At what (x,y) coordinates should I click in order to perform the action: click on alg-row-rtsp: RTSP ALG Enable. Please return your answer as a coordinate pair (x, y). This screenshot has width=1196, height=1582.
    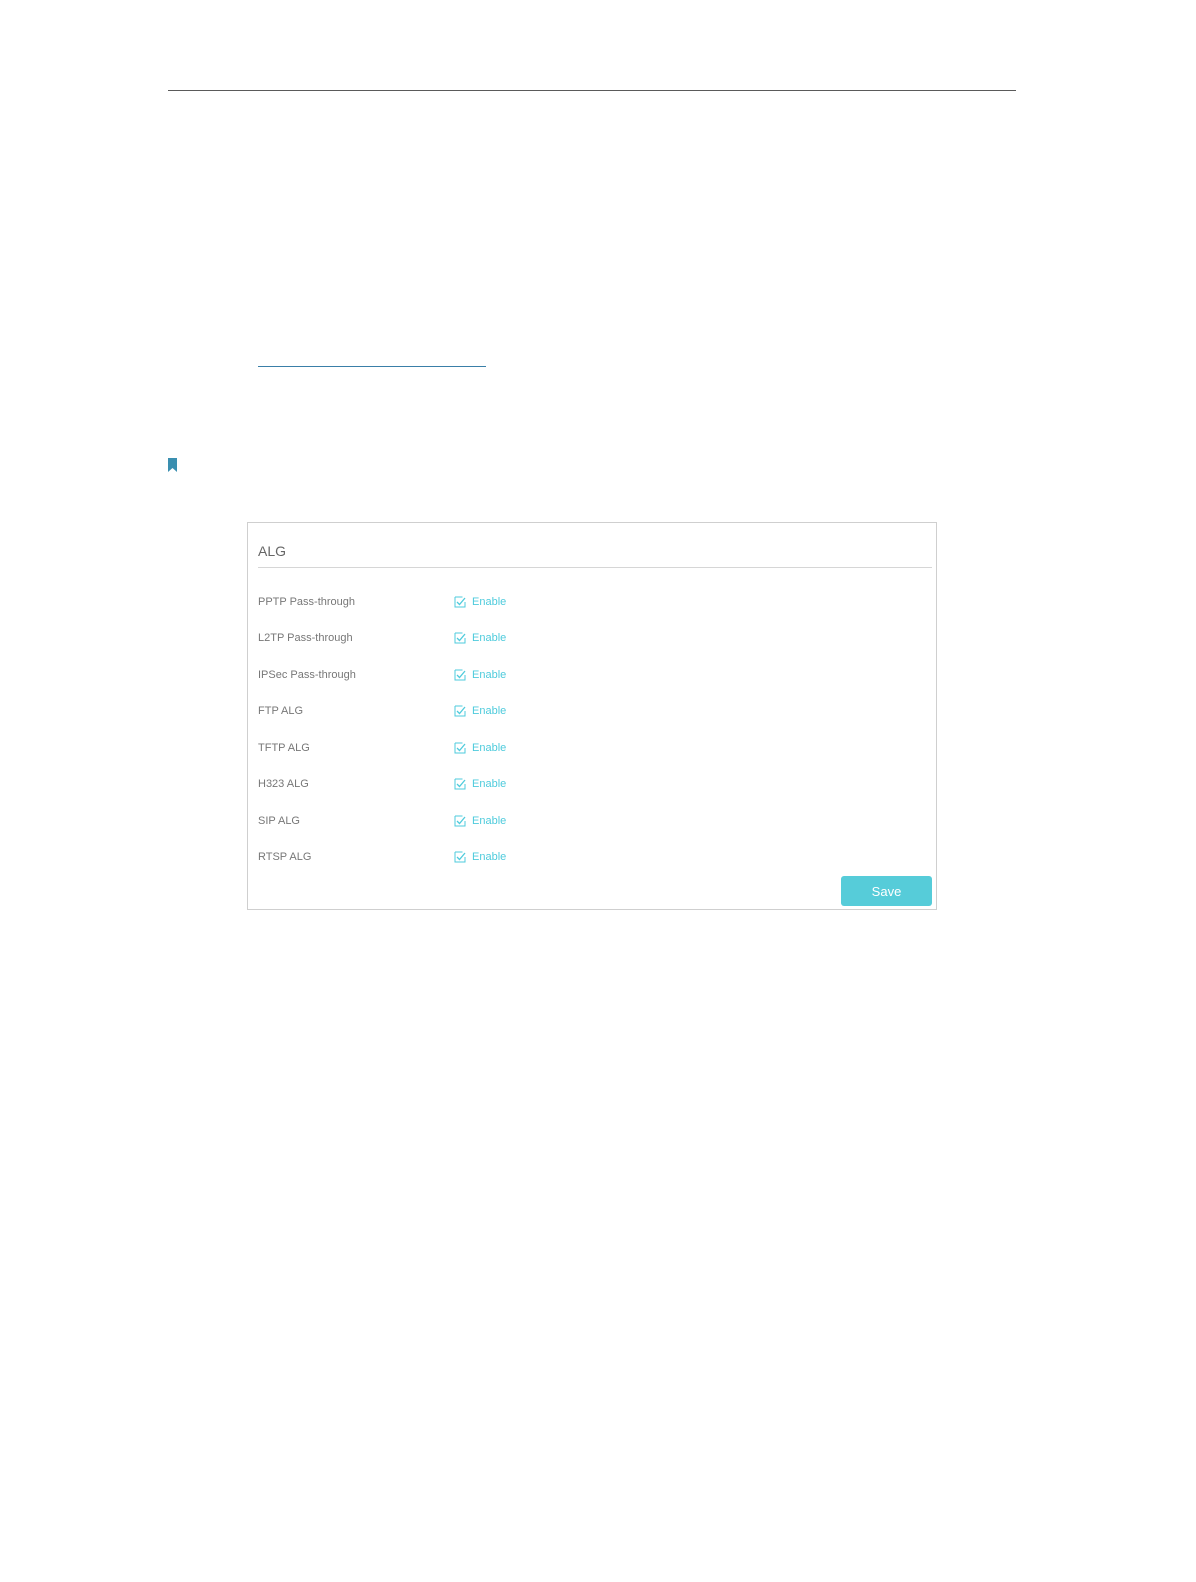
    Looking at the image, I should click on (558, 857).